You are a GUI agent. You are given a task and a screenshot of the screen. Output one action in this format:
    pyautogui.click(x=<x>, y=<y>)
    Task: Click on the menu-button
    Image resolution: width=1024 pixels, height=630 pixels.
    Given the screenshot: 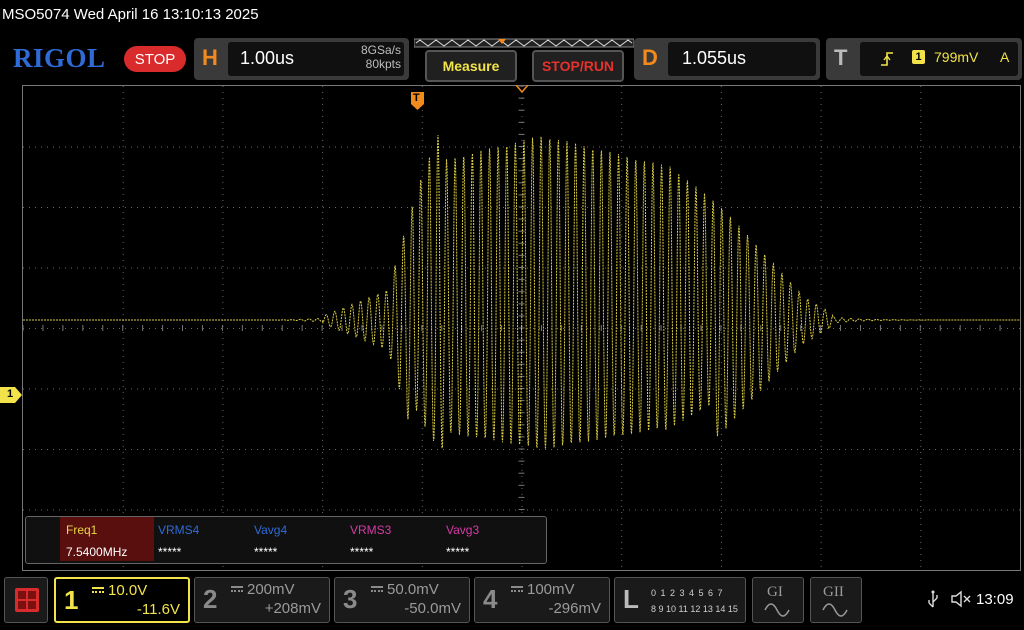 What is the action you would take?
    pyautogui.click(x=26, y=600)
    